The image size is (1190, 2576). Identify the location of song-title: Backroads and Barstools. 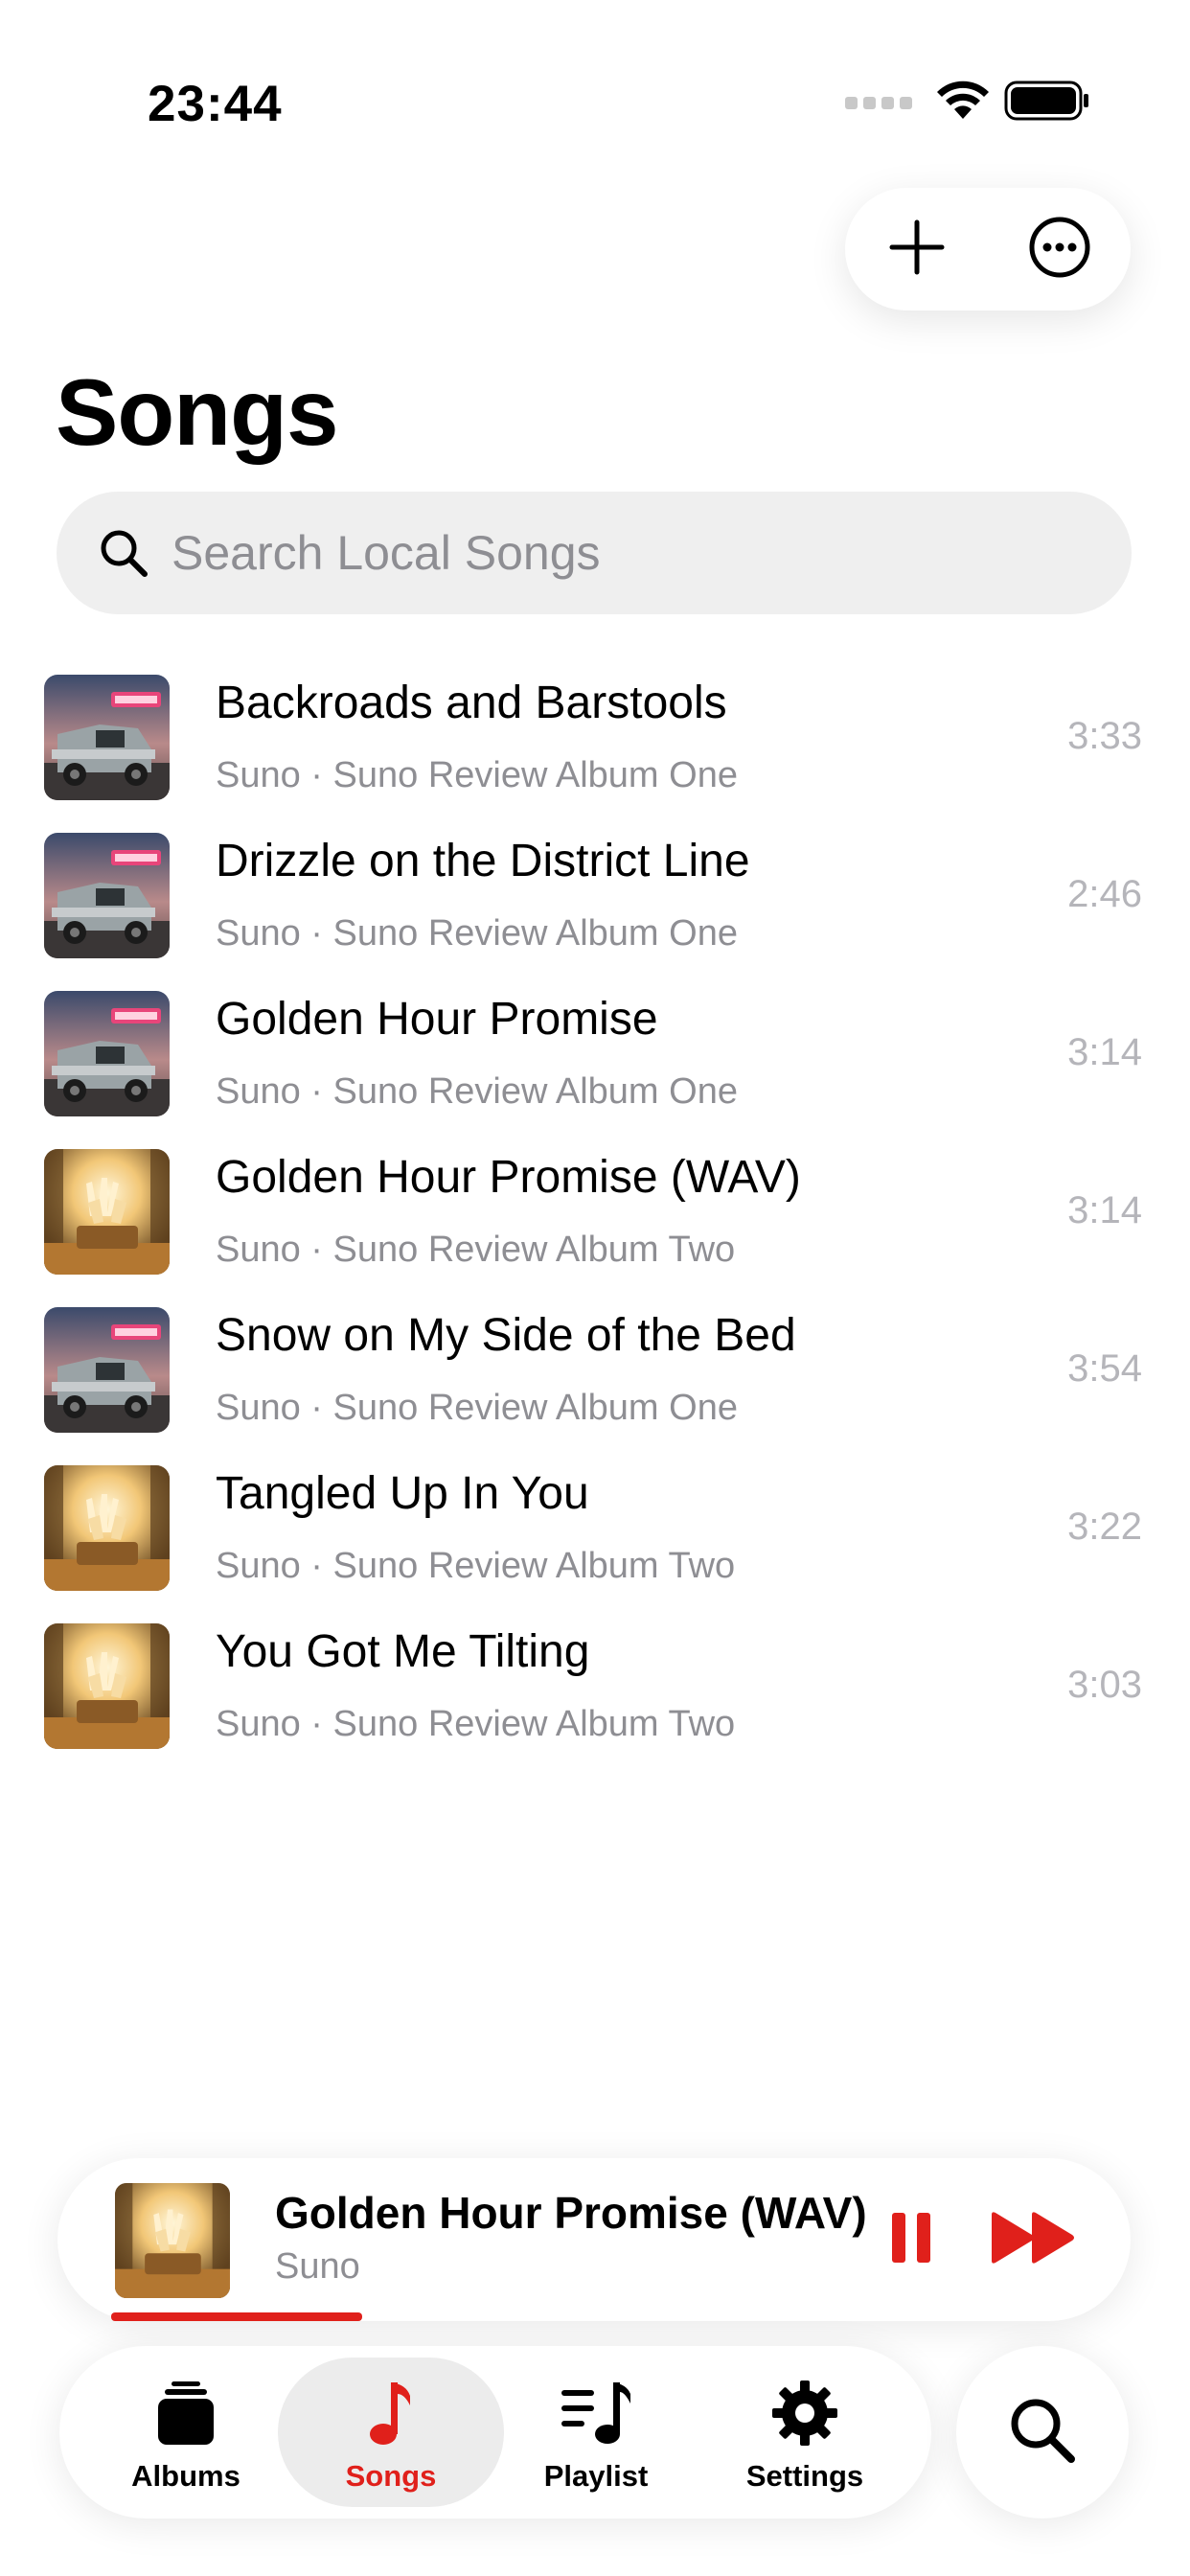
(472, 703).